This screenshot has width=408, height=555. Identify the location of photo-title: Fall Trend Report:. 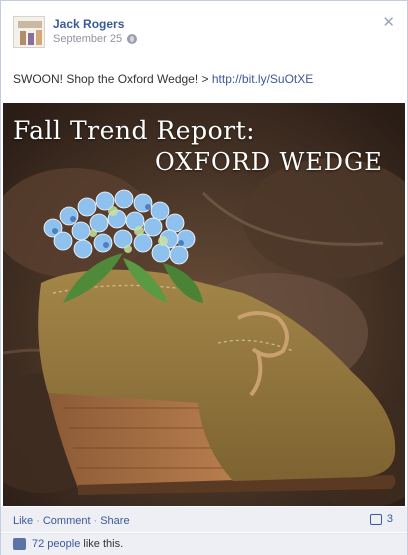
(134, 130).